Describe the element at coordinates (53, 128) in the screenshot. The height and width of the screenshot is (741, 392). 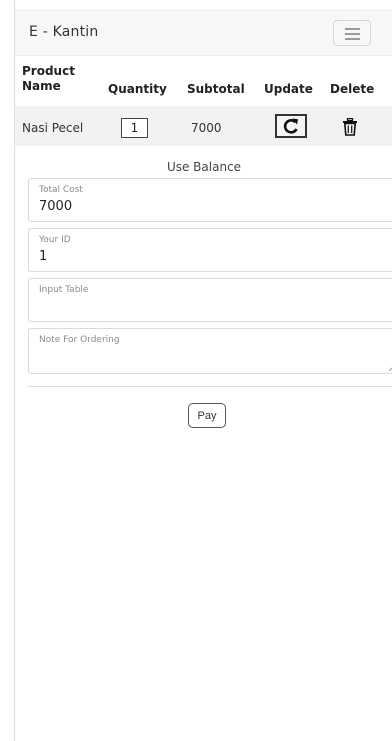
I see `cell-product-name: Nasi Pecel` at that location.